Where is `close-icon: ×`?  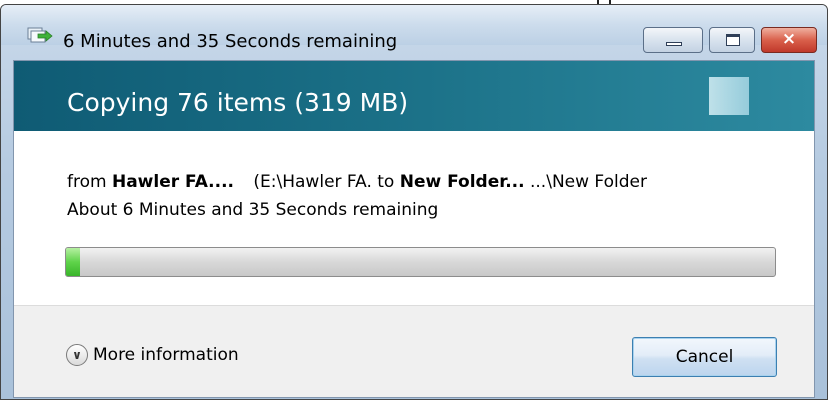
close-icon: × is located at coordinates (789, 39).